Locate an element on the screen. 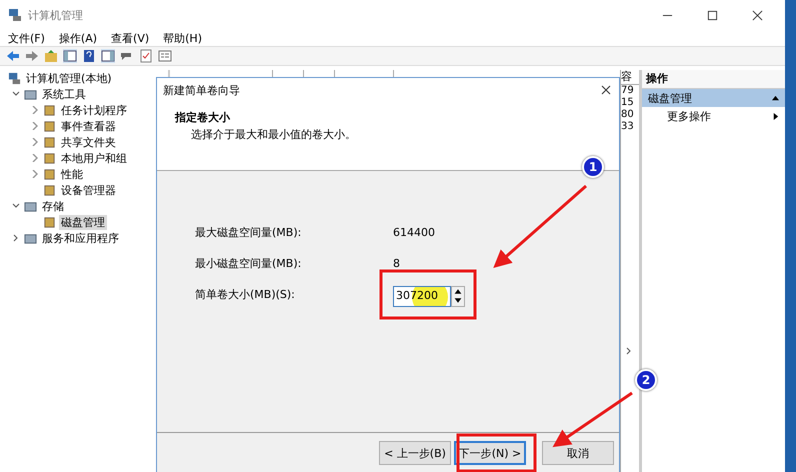  tree-item: 系统工具 is located at coordinates (64, 94).